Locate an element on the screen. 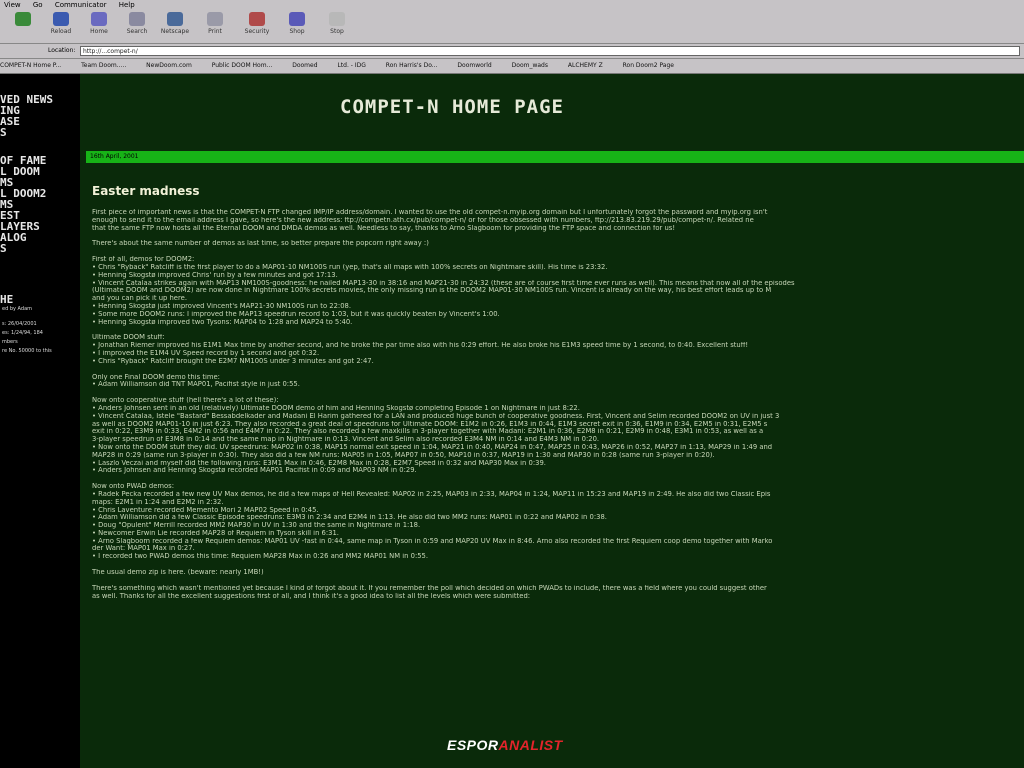 The height and width of the screenshot is (768, 1024). sidebar-info: es: 1/24/94, 184 is located at coordinates (22, 333).